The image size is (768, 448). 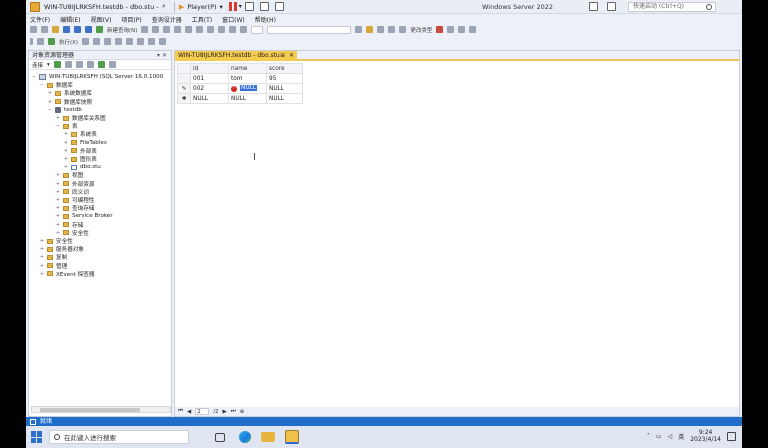 What do you see at coordinates (66, 29) in the screenshot?
I see `open-icon` at bounding box center [66, 29].